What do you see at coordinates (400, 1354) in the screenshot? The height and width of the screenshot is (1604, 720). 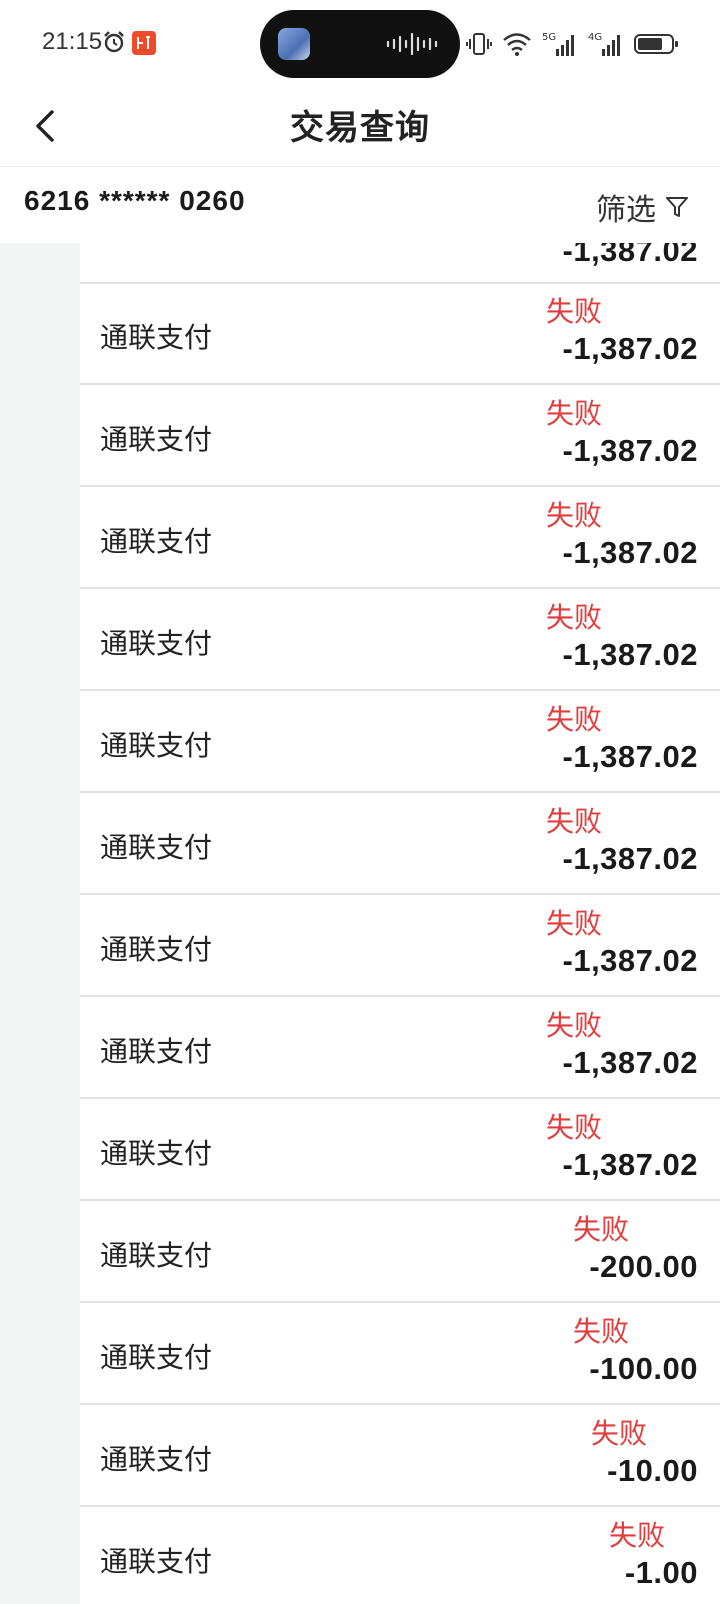 I see `list-item: 通联支付 失败 -100.00` at bounding box center [400, 1354].